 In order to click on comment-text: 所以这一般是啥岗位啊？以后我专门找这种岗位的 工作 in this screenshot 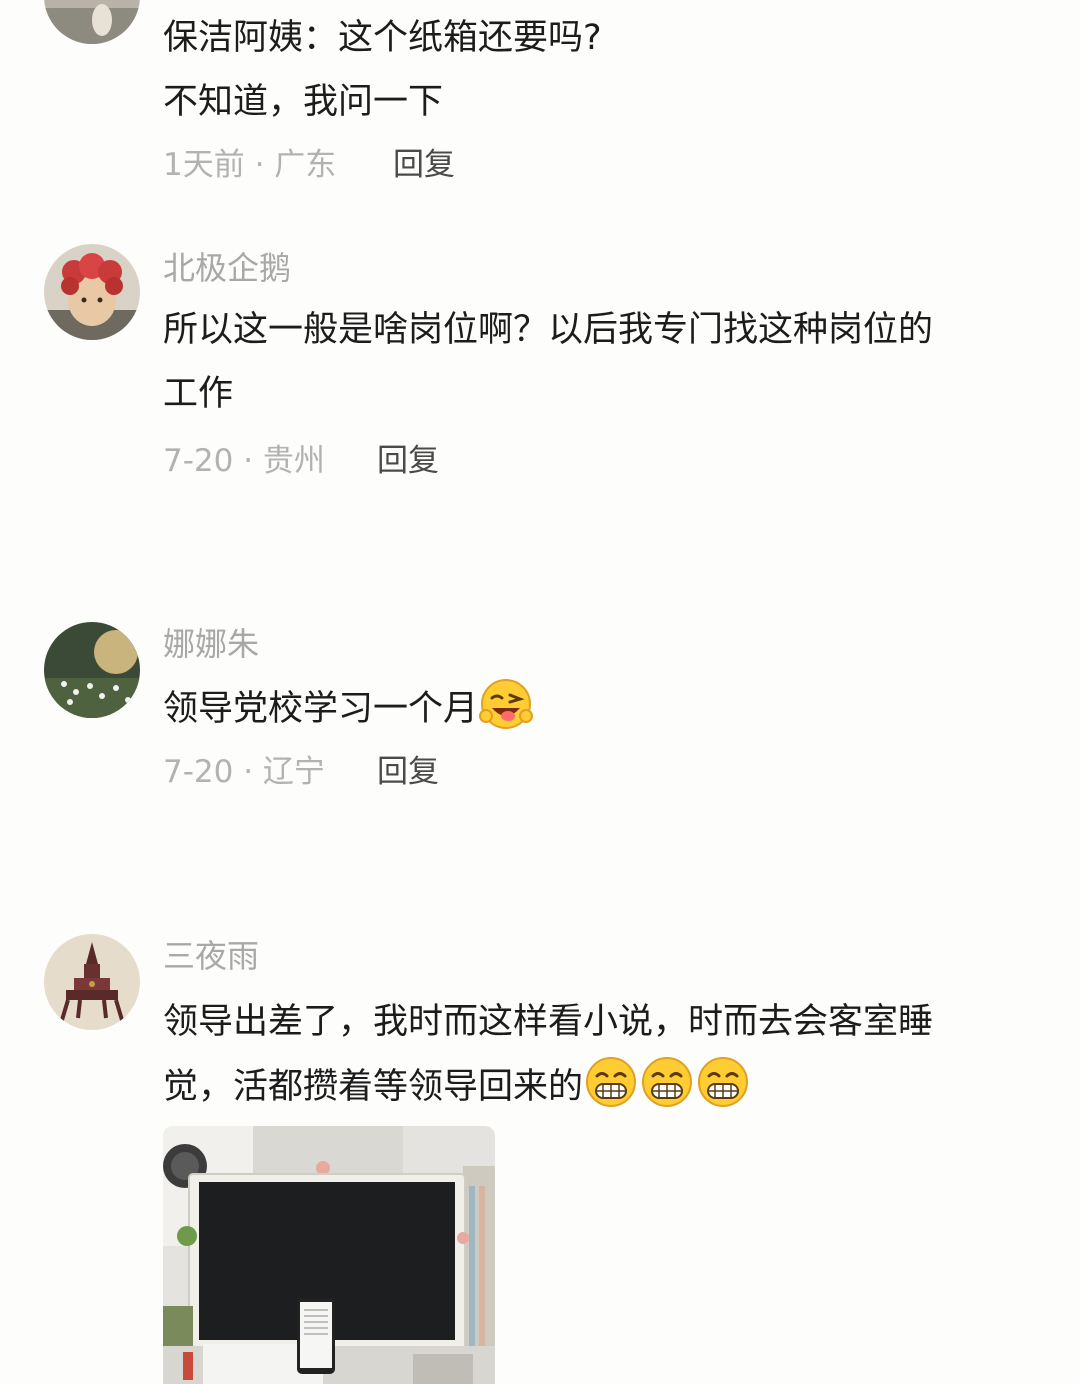, I will do `click(603, 362)`.